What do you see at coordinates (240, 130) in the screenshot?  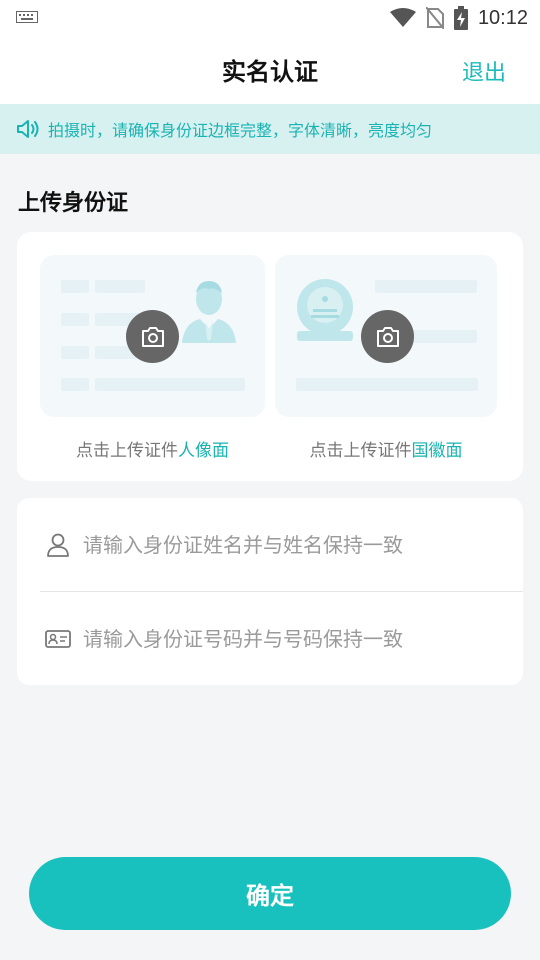 I see `notice-text: 拍摄时，请确保身份证边框完整，字体清晰，亮度均匀` at bounding box center [240, 130].